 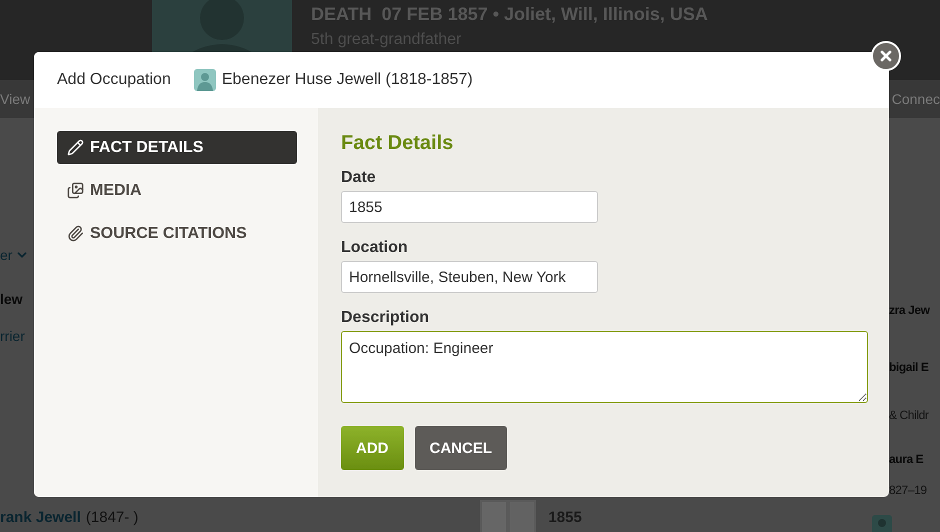 What do you see at coordinates (460, 448) in the screenshot?
I see `cancel-button: CANCEL` at bounding box center [460, 448].